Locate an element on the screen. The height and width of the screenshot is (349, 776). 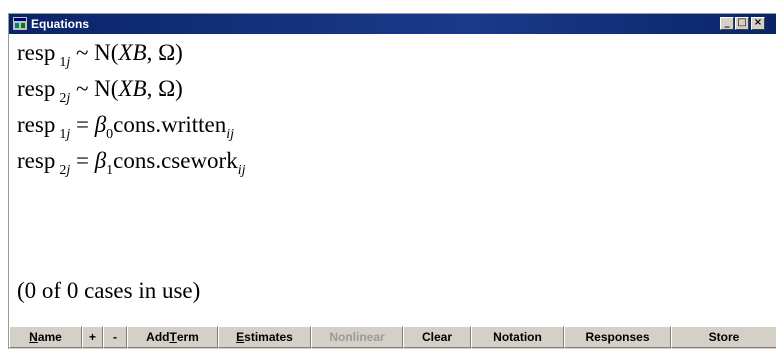
equation-4: resp 2j = β1cons.cseworkij is located at coordinates (131, 162).